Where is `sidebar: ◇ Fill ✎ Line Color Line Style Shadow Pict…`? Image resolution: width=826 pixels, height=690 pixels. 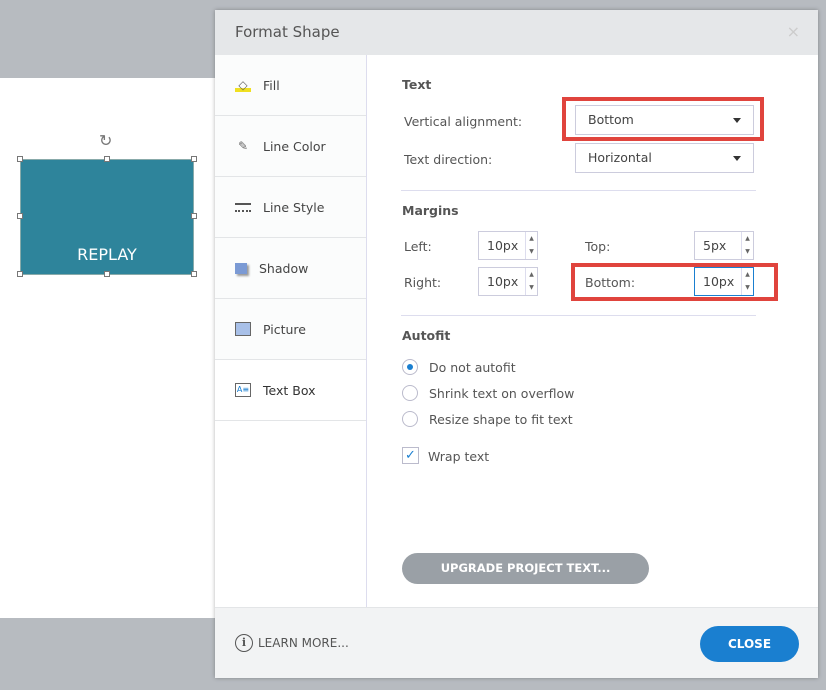
sidebar: ◇ Fill ✎ Line Color Line Style Shadow Pict… is located at coordinates (291, 331).